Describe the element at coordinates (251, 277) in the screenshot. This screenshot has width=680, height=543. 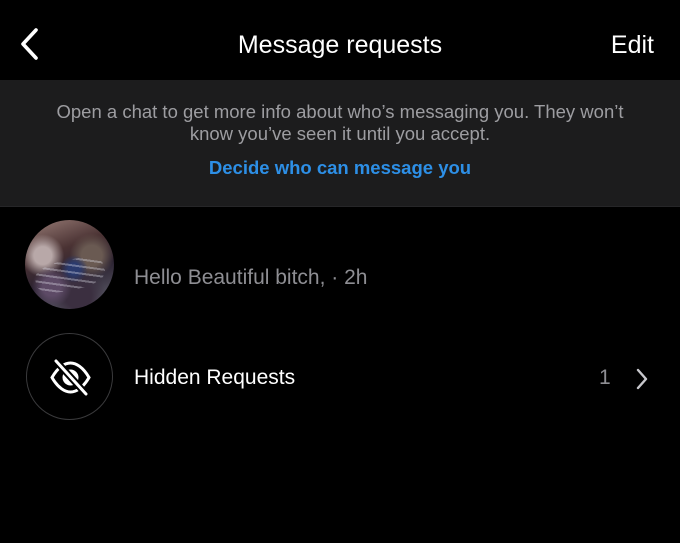
I see `message-preview: Hello Beautiful bitch, · 2h` at that location.